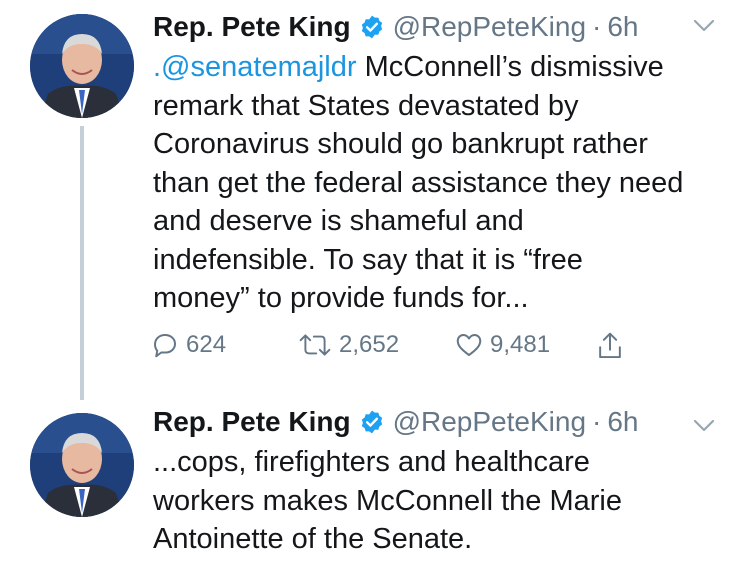 Image resolution: width=750 pixels, height=561 pixels. What do you see at coordinates (368, 259) in the screenshot?
I see `tweet-text-line: indefensible. To say that it is “free` at bounding box center [368, 259].